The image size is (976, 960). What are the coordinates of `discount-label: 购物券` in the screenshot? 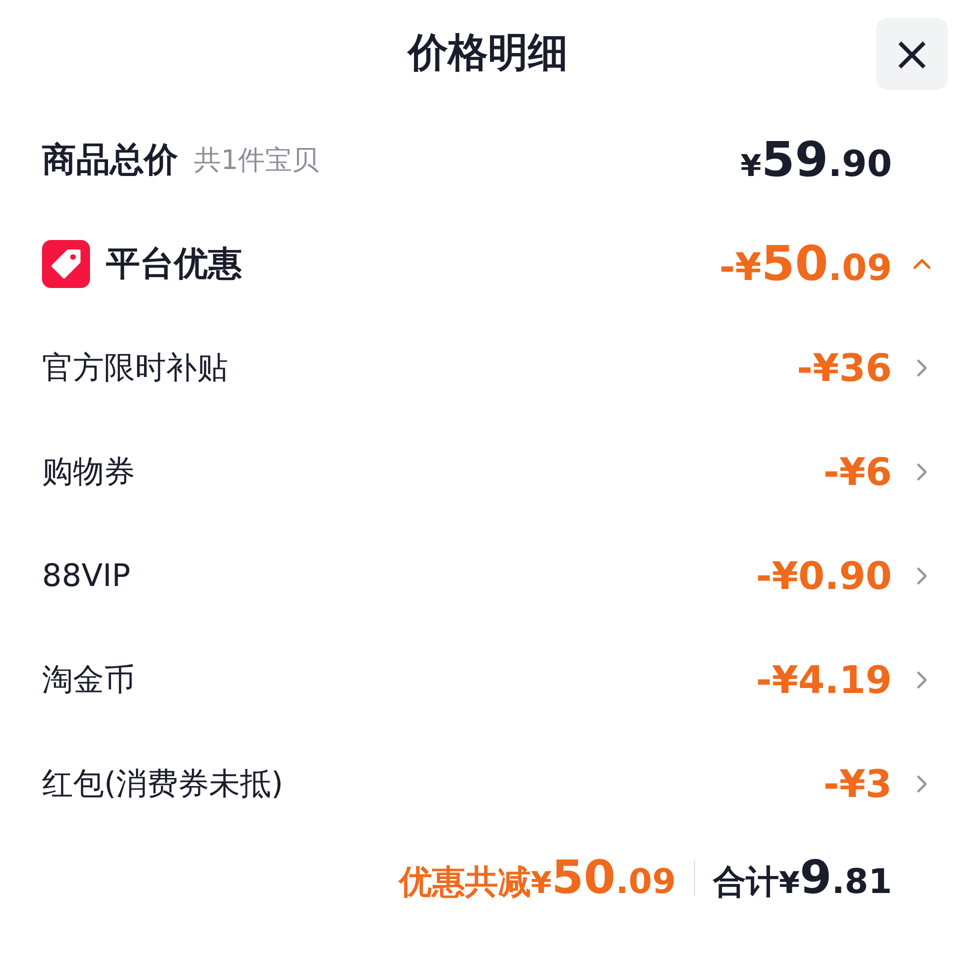 It's located at (88, 472).